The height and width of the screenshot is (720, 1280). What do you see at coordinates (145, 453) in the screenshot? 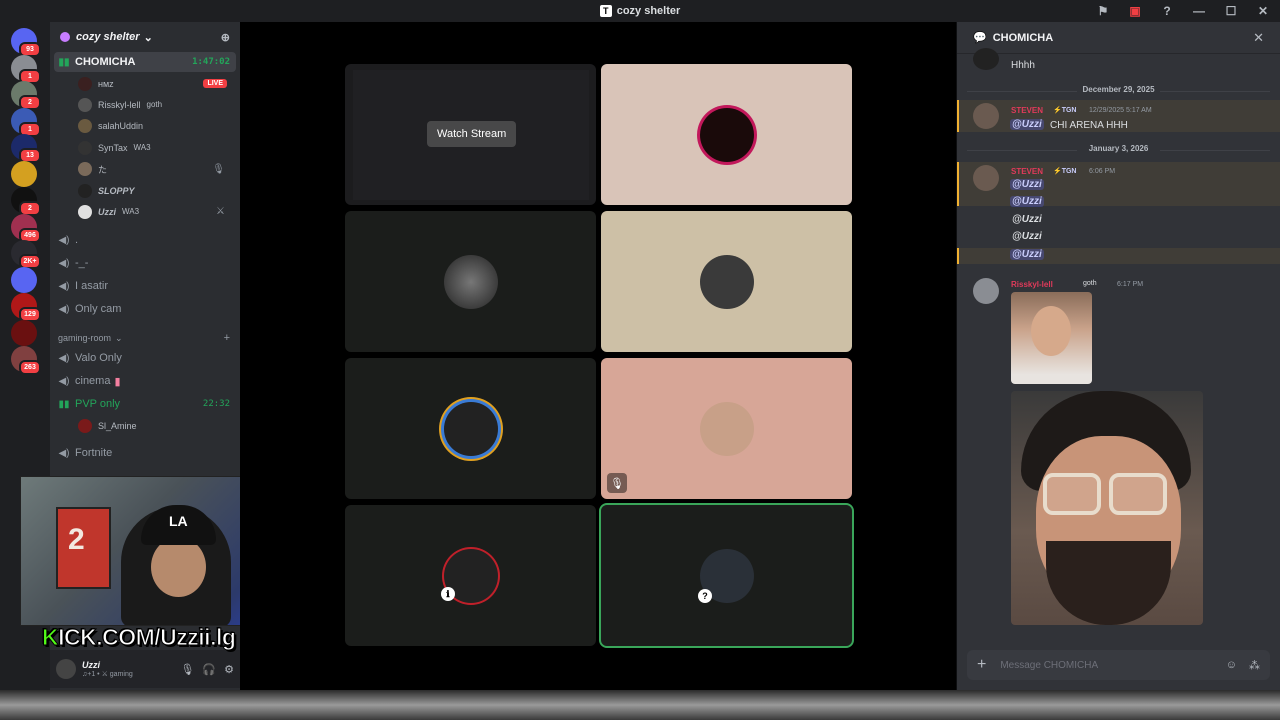
I see `voice-channel-fortnite: ◀) Fortnite` at bounding box center [145, 453].